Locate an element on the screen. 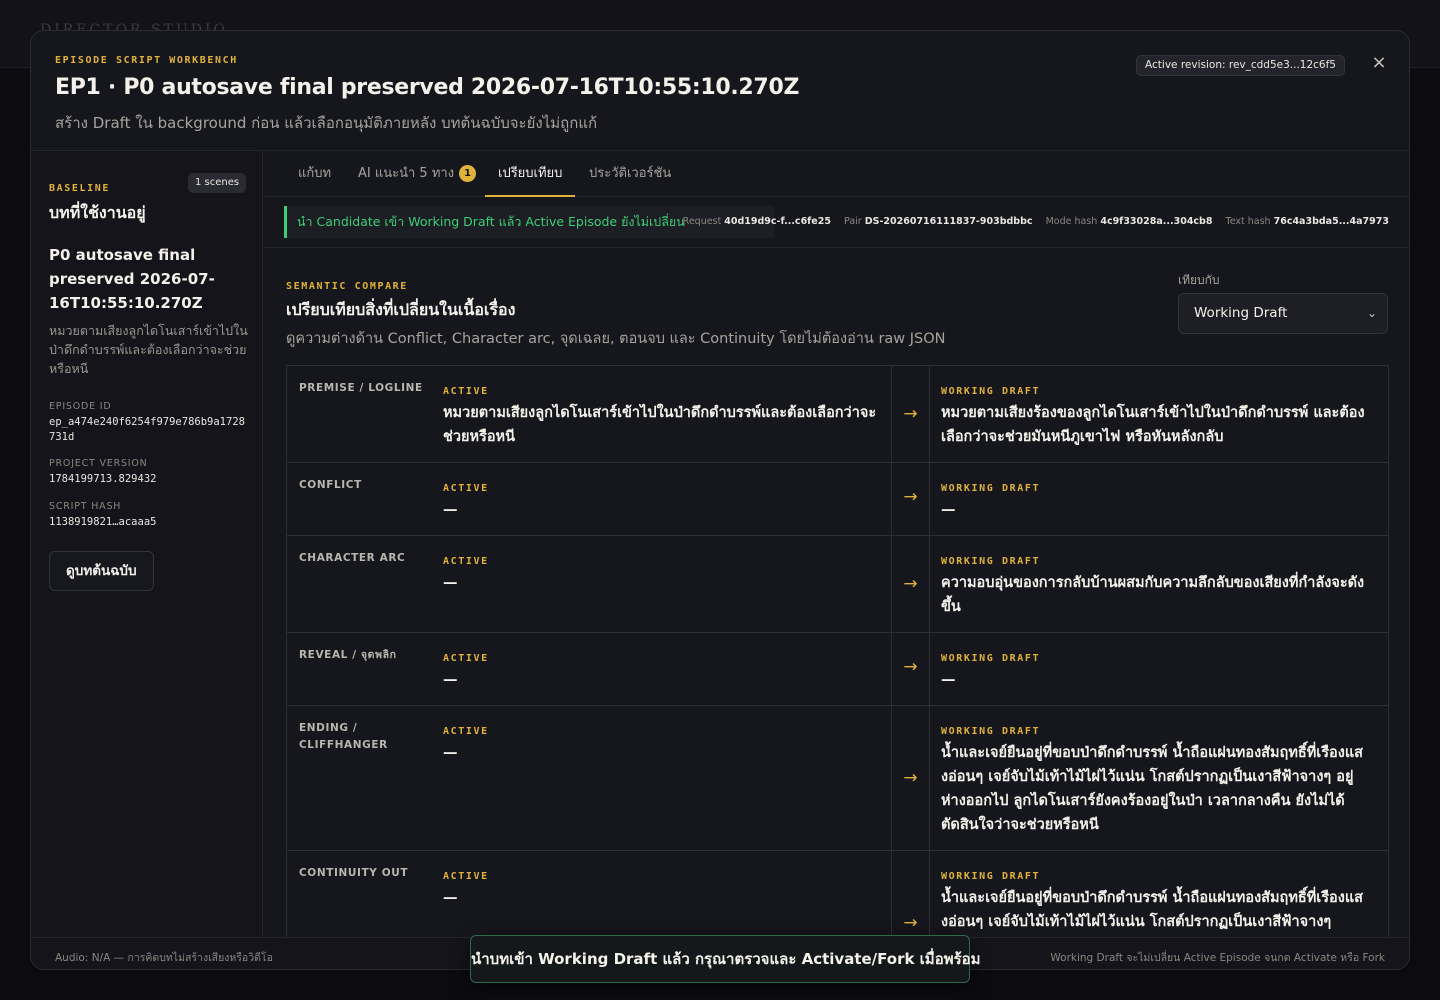 Image resolution: width=1440 pixels, height=1000 pixels. hash-label: Text hash is located at coordinates (1248, 221).